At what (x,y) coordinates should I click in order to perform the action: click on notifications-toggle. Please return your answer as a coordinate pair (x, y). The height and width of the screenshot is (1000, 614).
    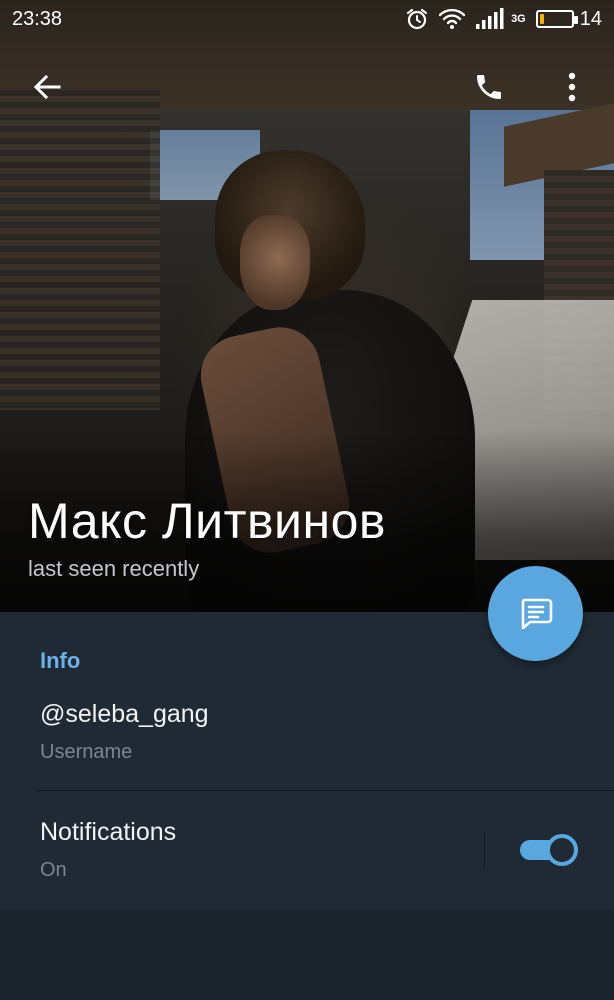
    Looking at the image, I should click on (549, 850).